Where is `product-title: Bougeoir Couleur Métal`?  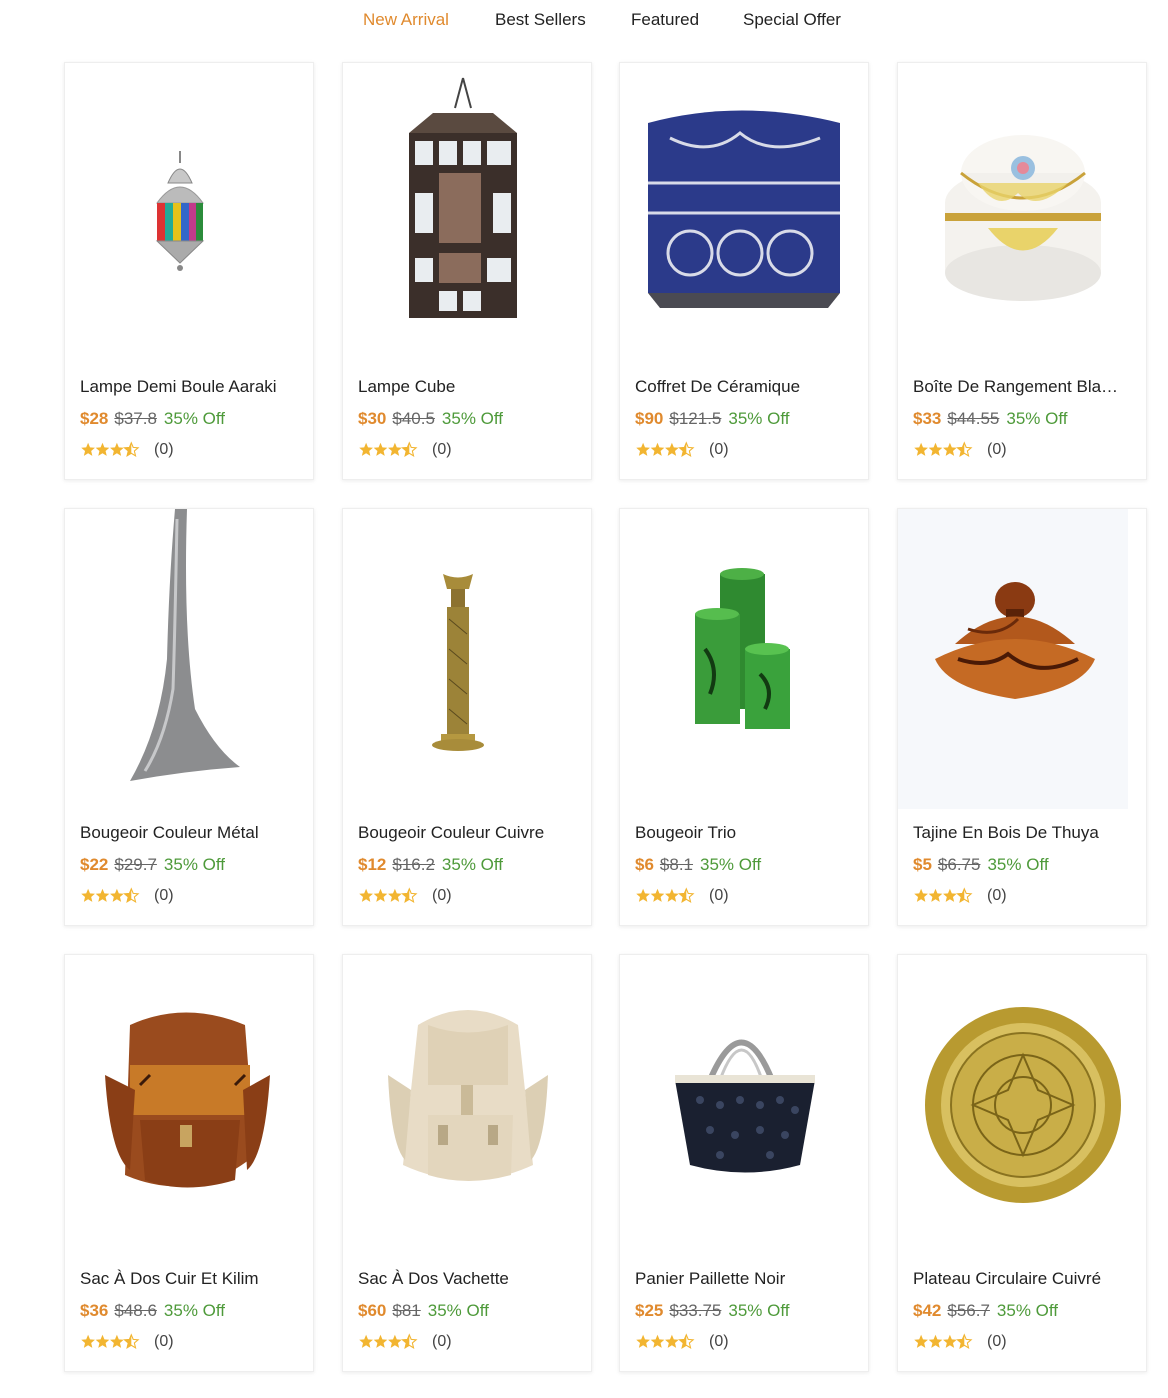 product-title: Bougeoir Couleur Métal is located at coordinates (192, 833).